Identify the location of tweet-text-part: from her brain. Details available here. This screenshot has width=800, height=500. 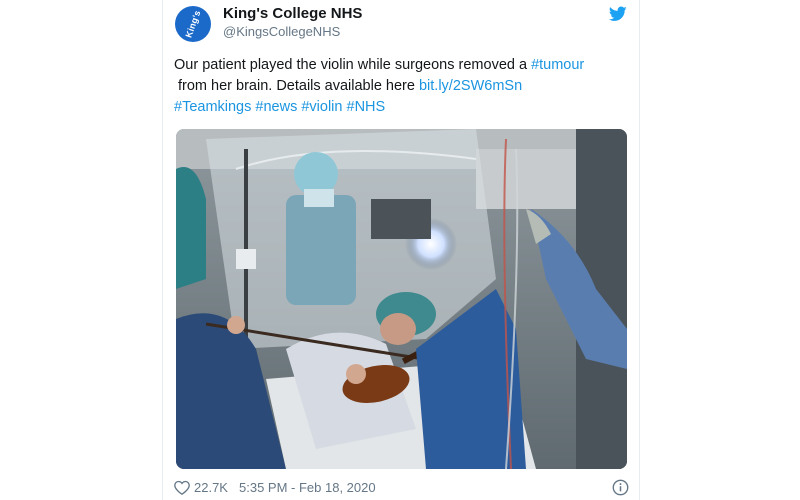
(298, 86).